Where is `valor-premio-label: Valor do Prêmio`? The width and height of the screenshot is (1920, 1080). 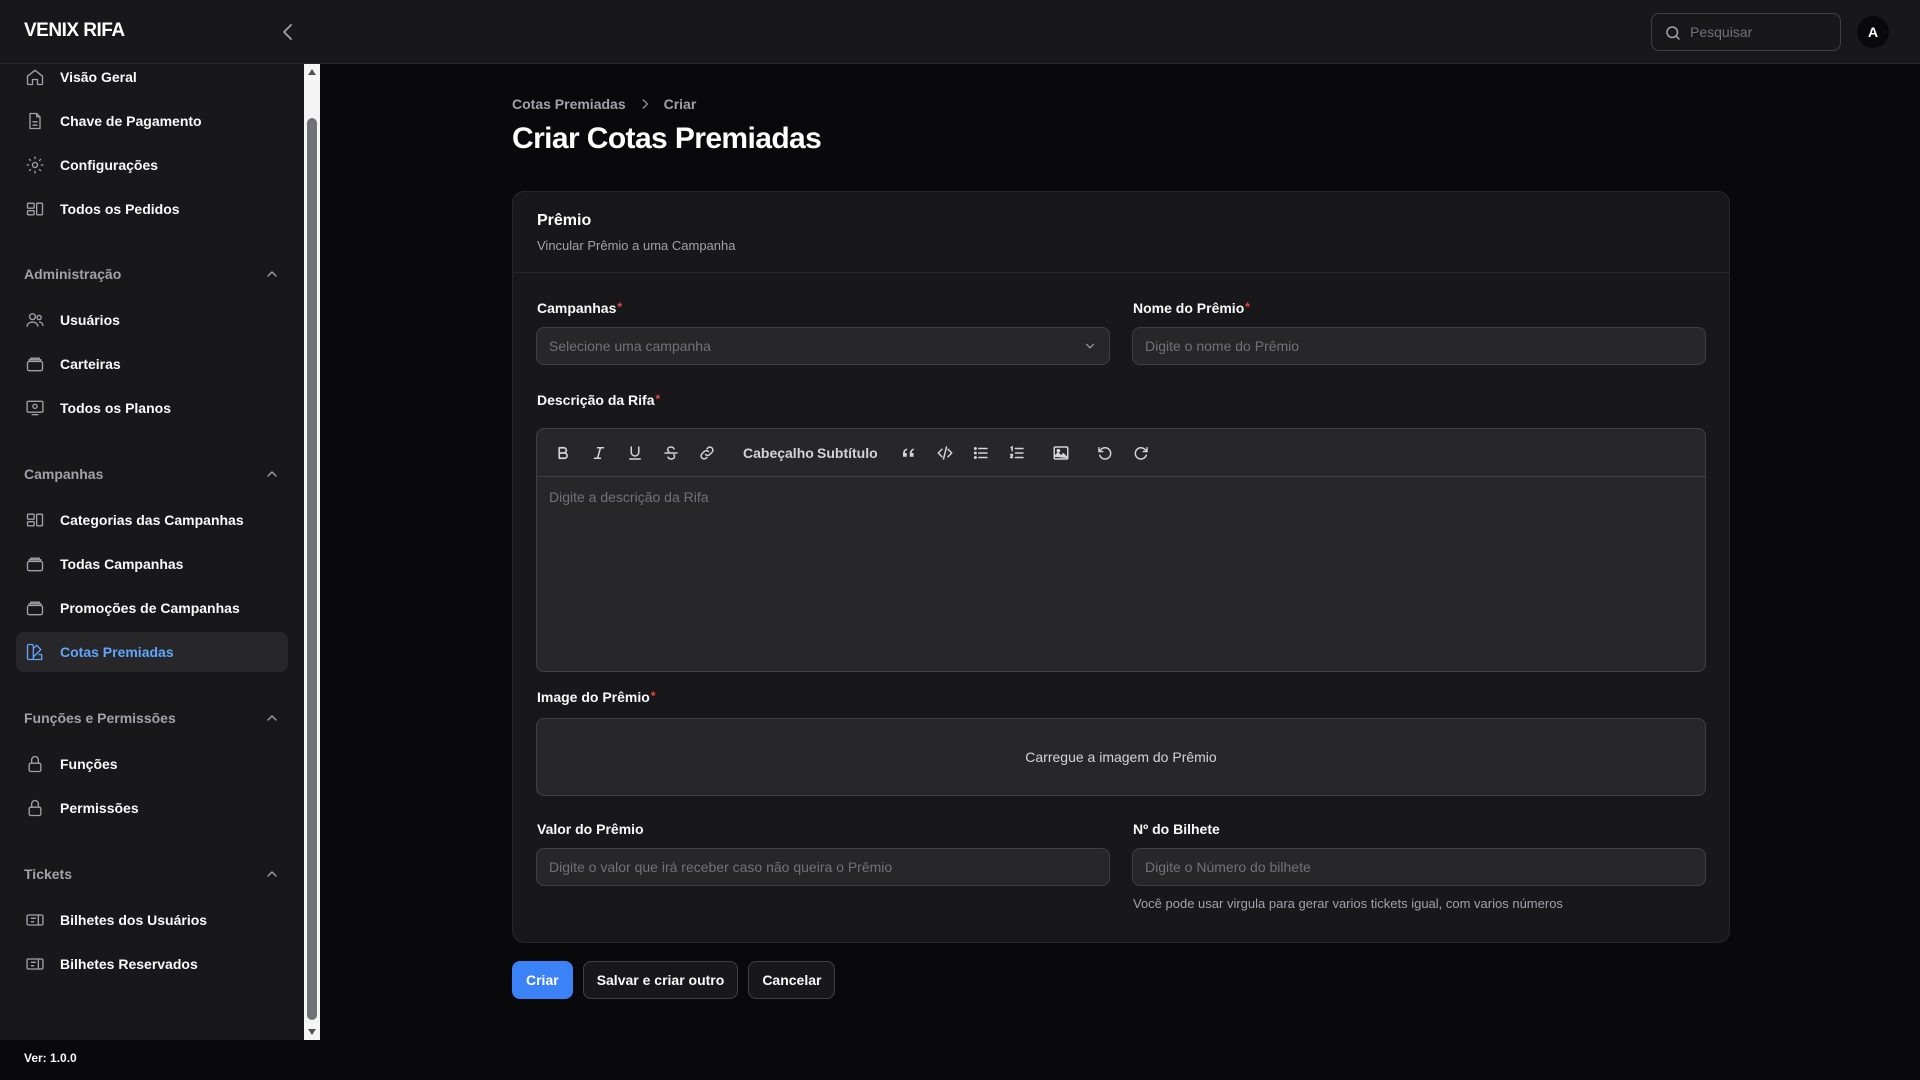 valor-premio-label: Valor do Prêmio is located at coordinates (590, 829).